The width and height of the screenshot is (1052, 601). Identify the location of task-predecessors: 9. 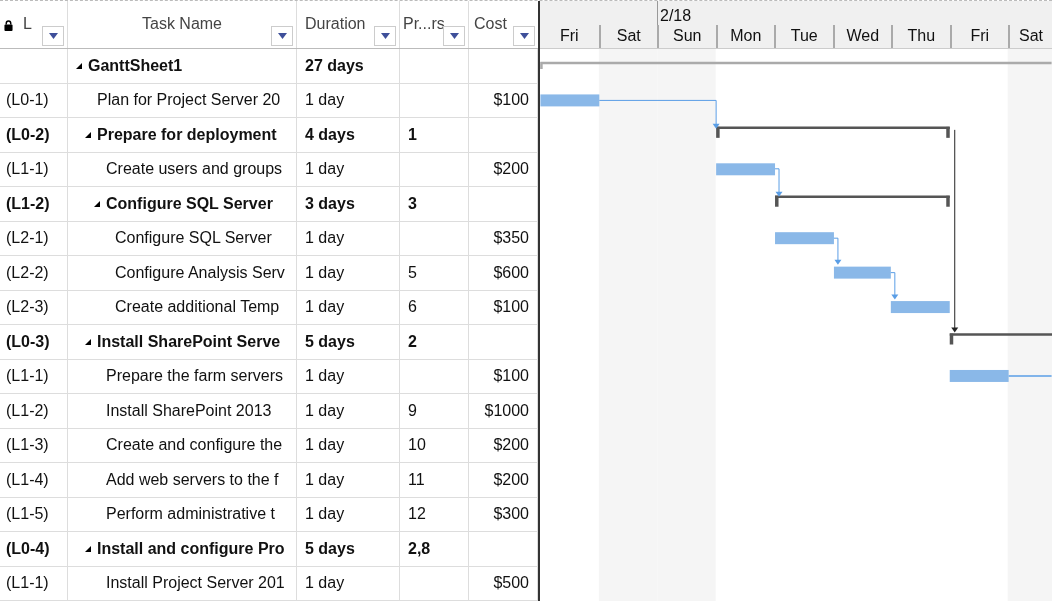
(412, 410).